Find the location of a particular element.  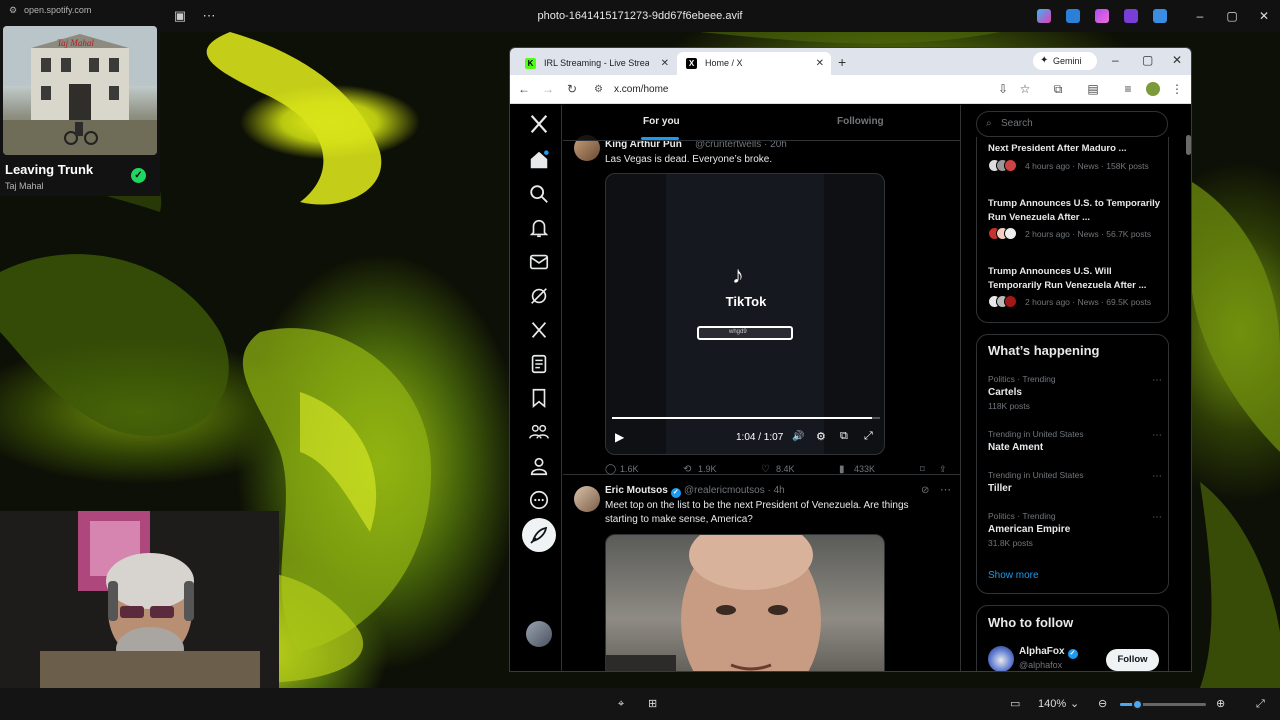

extensions-icon: ⧉ is located at coordinates (1058, 89).